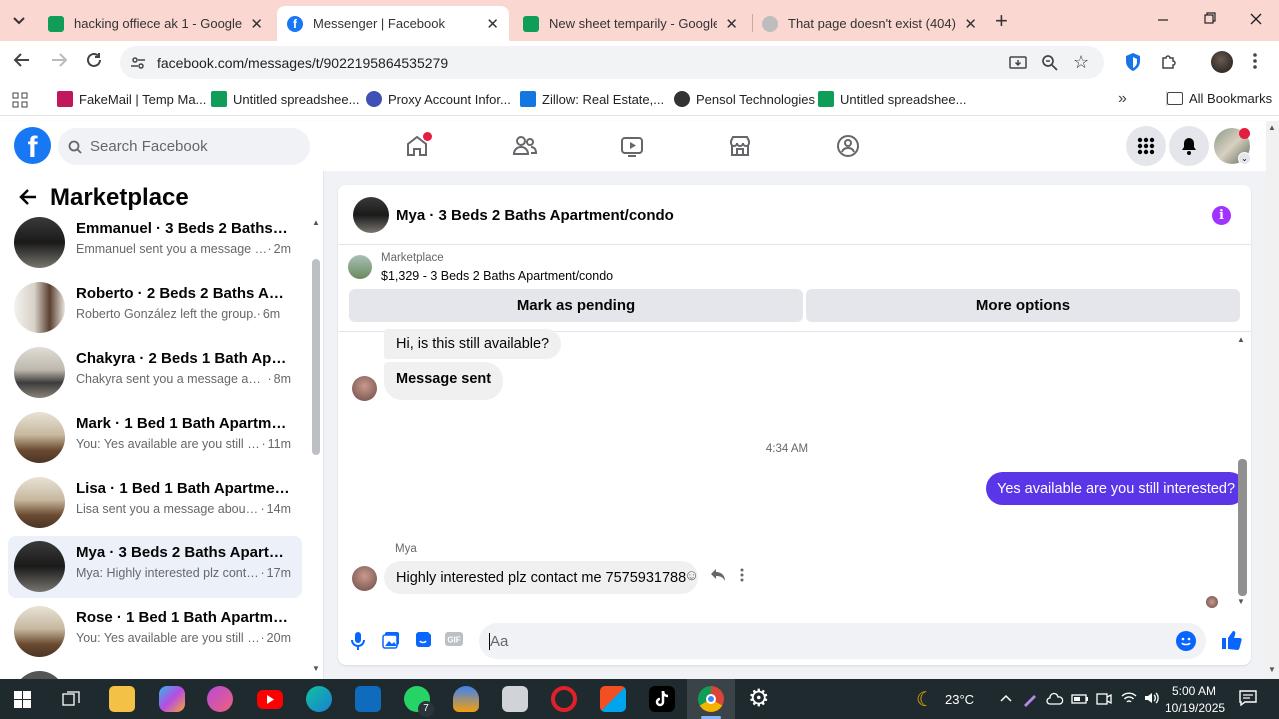 The image size is (1279, 719). Describe the element at coordinates (711, 699) in the screenshot. I see `chrome-icon` at that location.